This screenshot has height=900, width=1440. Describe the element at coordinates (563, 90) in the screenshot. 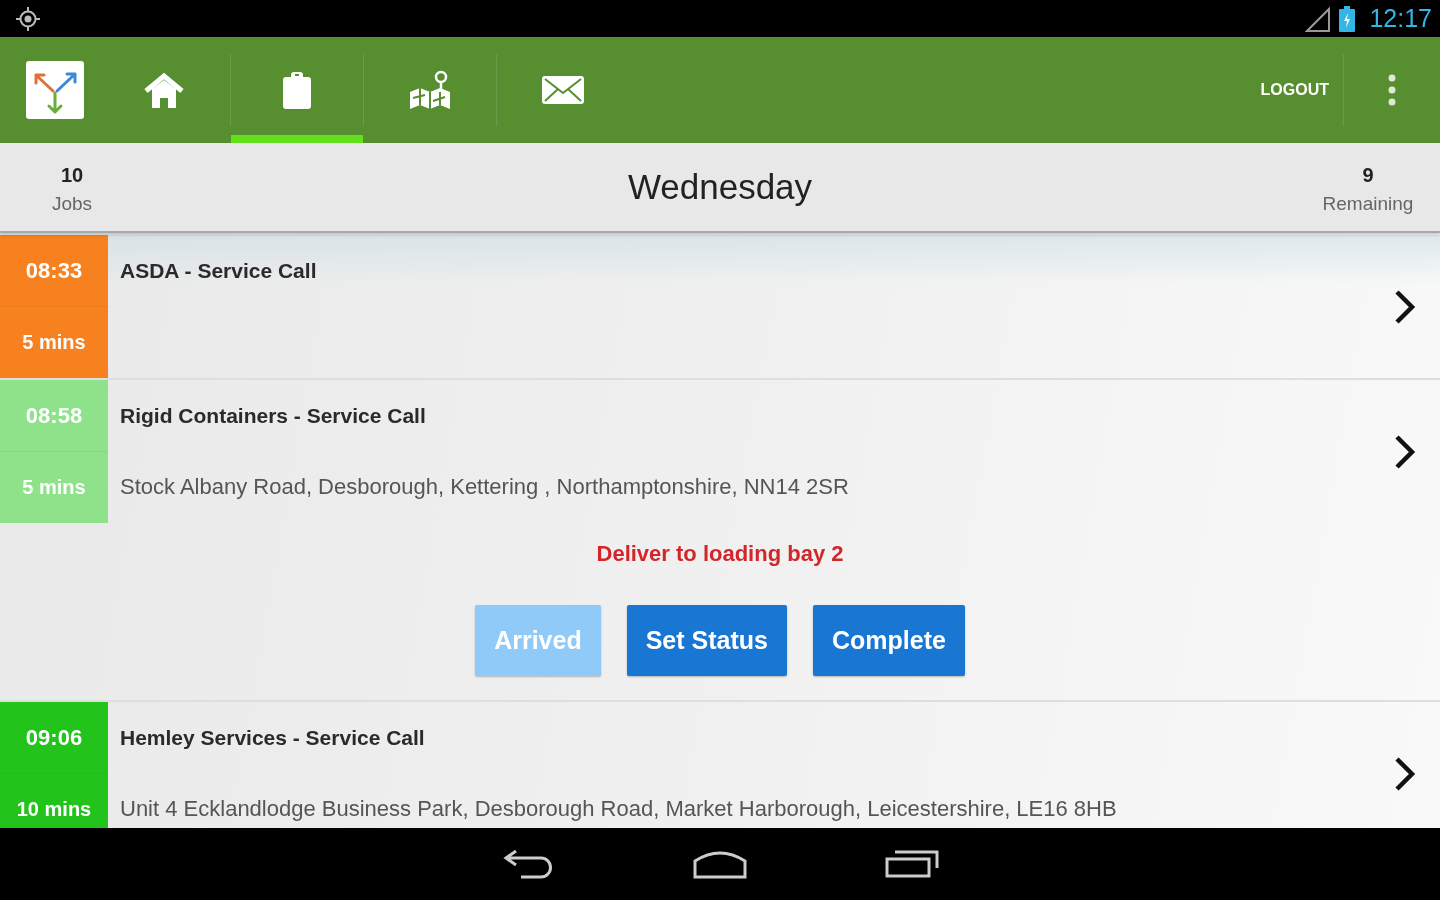

I see `mail-icon` at that location.